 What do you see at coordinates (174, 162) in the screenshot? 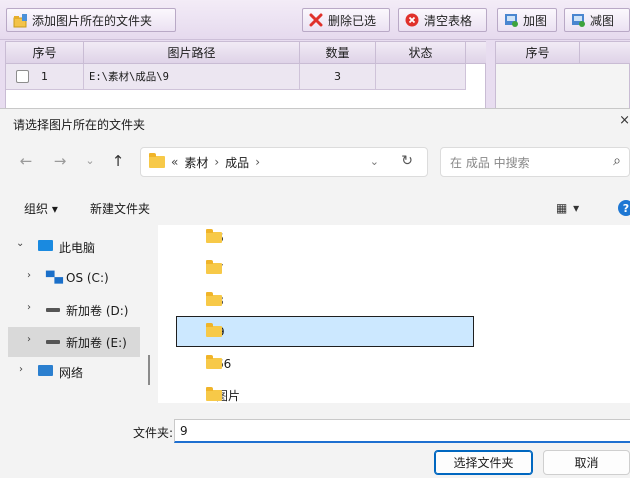
I see `breadcrumb-overflow: «` at bounding box center [174, 162].